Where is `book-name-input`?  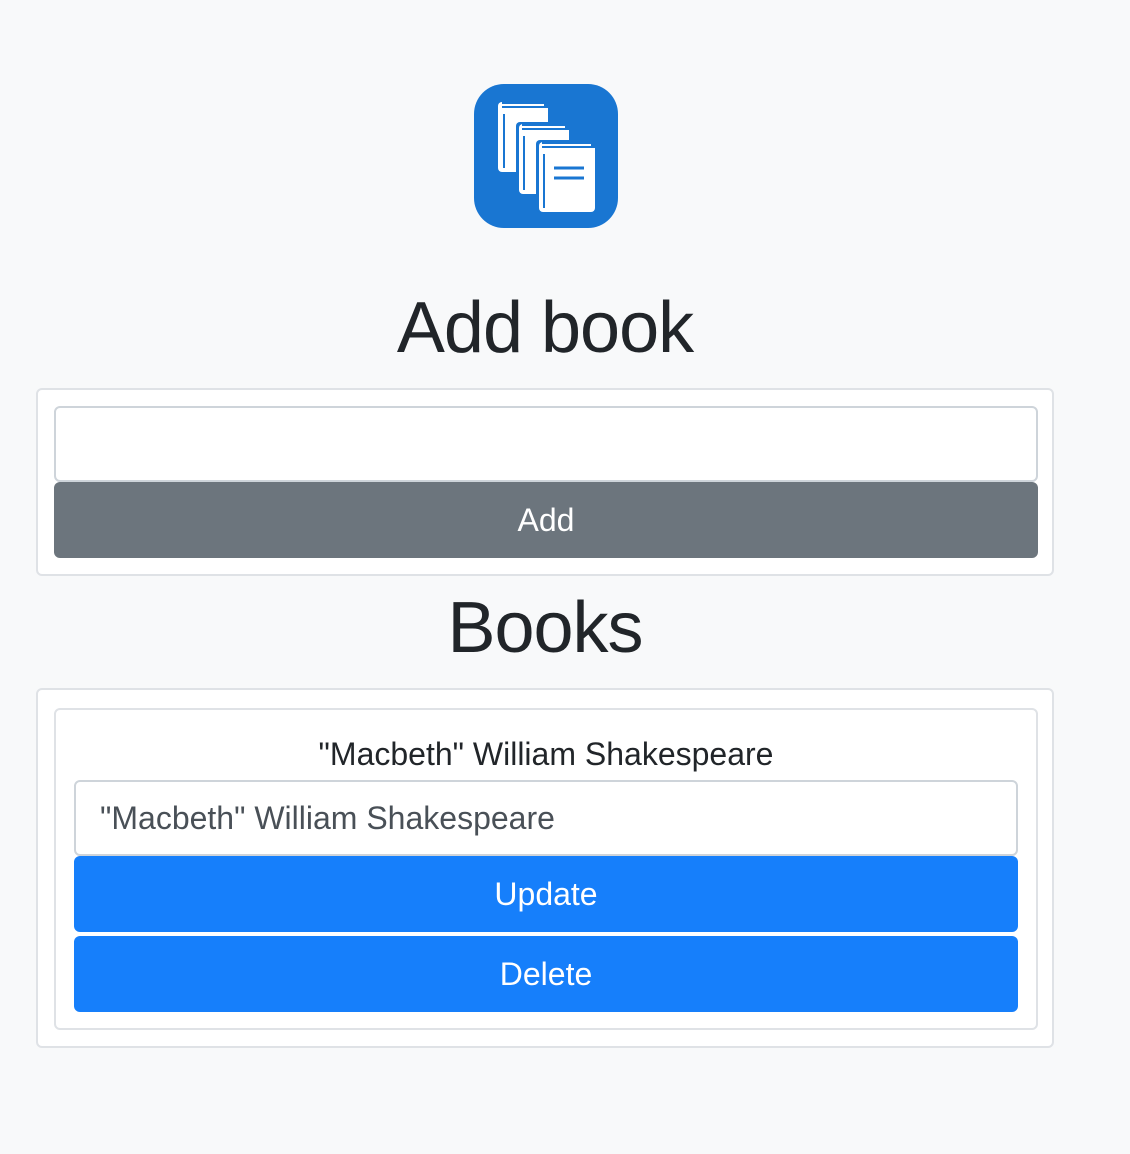
book-name-input is located at coordinates (546, 444).